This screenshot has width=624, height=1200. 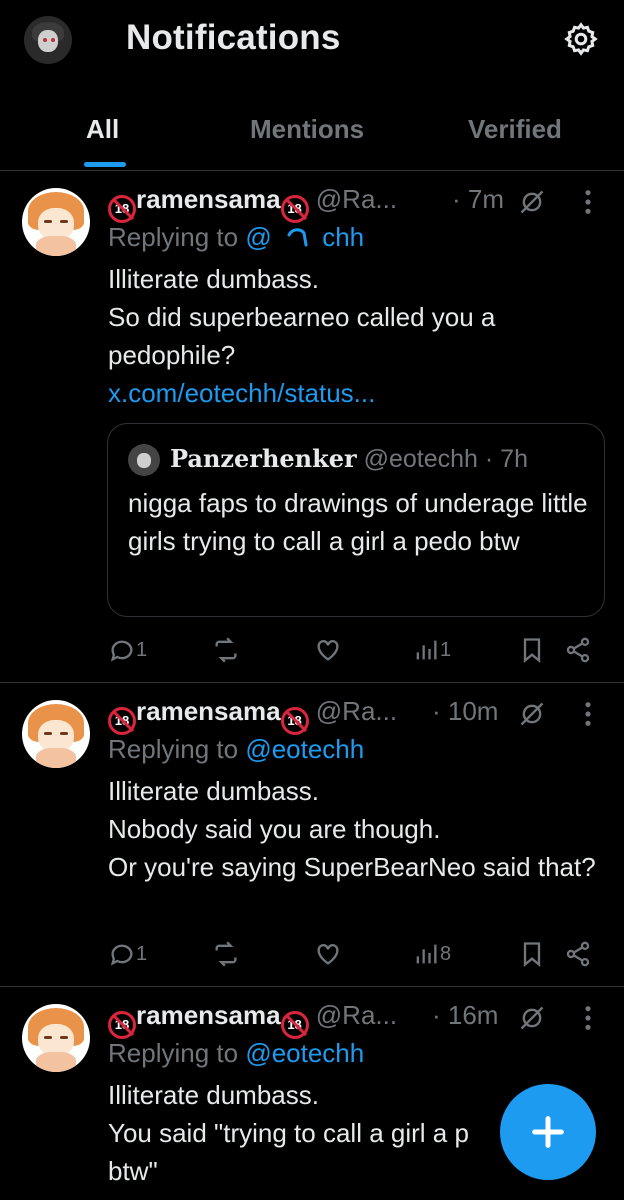 I want to click on tweet-time: · 7m, so click(x=478, y=199).